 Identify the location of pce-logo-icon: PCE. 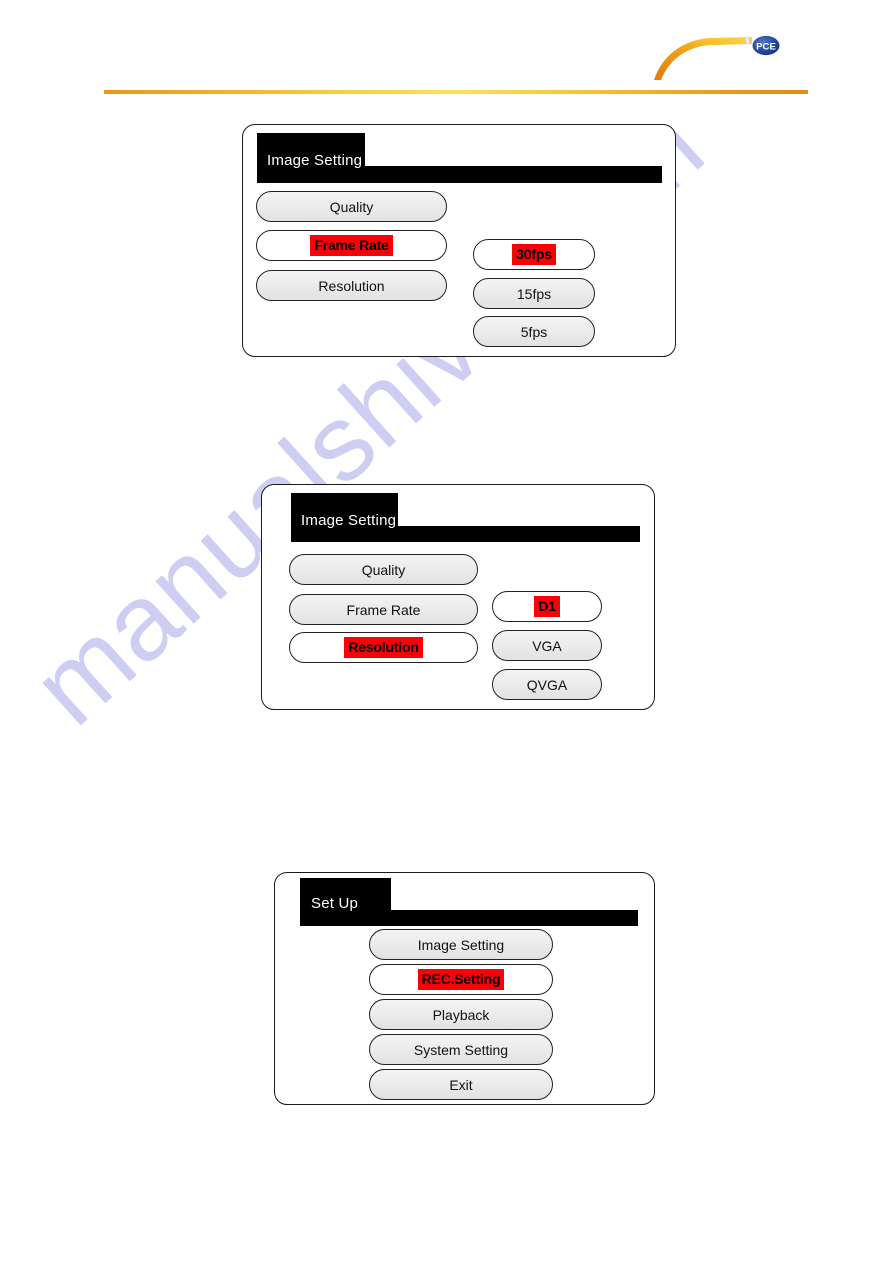
(766, 45).